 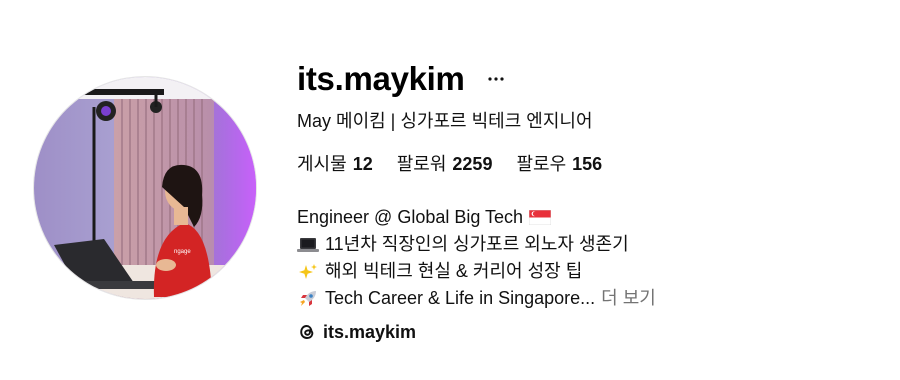 I want to click on profile-stats: 게시물 12 팔로워 2259 팔로우 156, so click(x=587, y=164).